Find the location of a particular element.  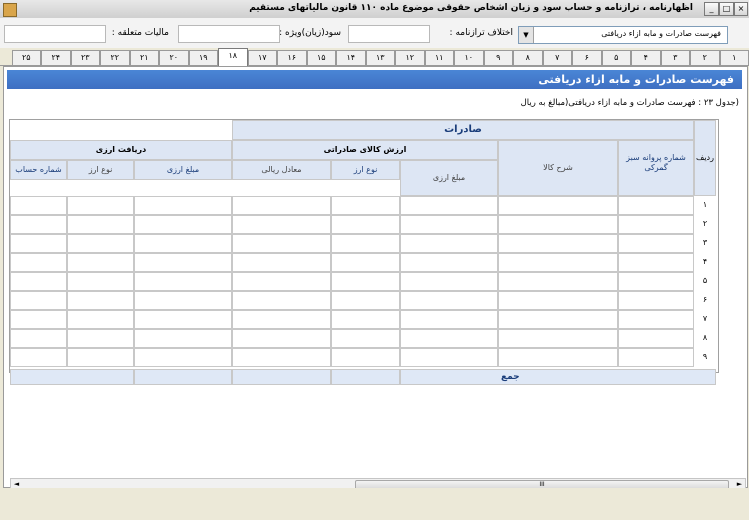

tab-2: ۲ is located at coordinates (705, 57).